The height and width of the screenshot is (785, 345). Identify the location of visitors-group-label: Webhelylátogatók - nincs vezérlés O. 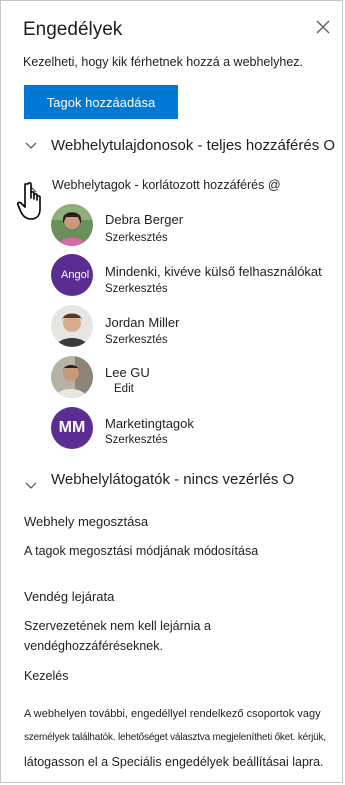
(172, 479).